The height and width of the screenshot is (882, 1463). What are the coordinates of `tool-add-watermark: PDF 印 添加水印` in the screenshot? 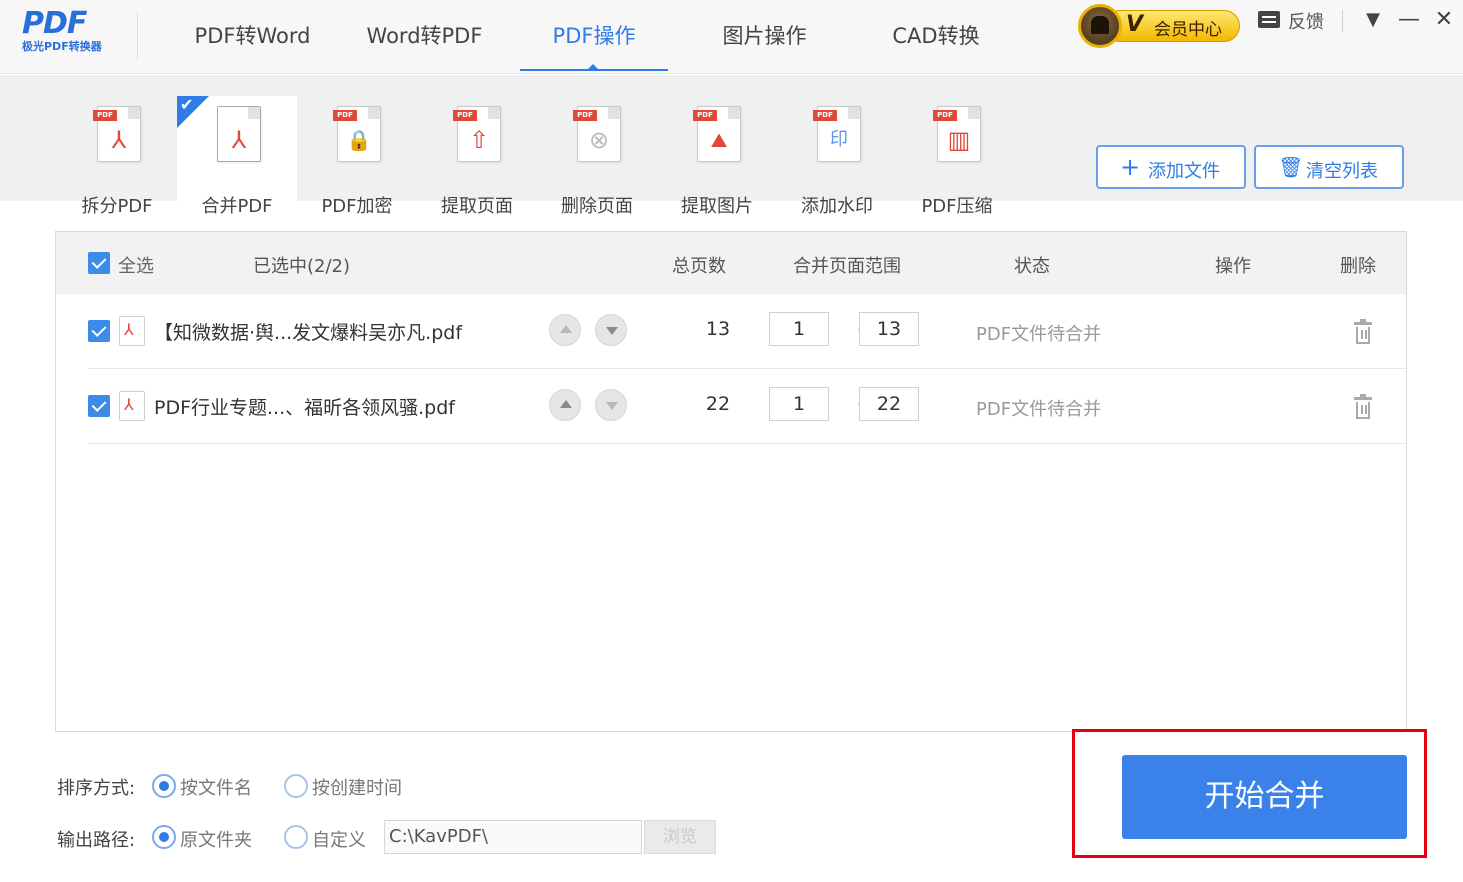 It's located at (837, 156).